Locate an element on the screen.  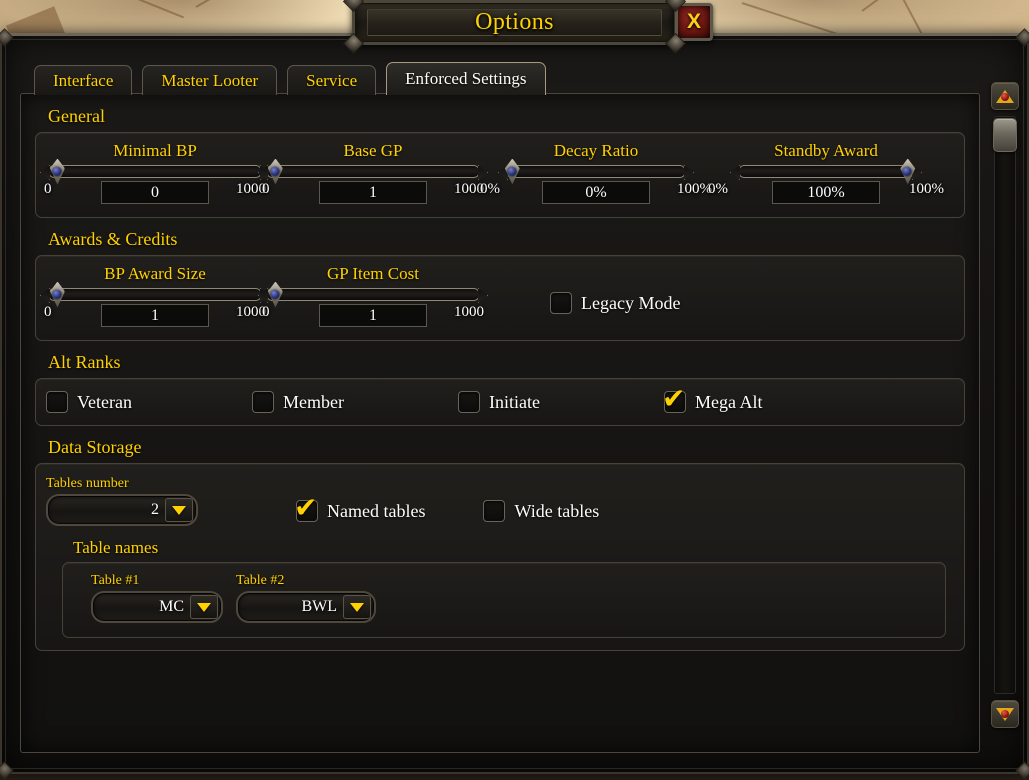
tab-label: Interface is located at coordinates (83, 81).